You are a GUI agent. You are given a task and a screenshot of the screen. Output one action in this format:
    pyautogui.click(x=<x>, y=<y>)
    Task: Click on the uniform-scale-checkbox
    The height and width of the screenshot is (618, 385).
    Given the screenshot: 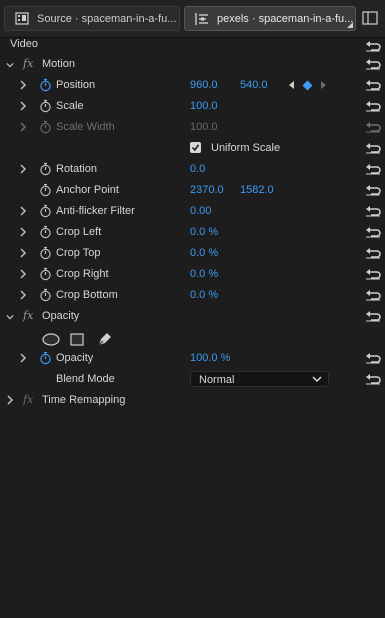 What is the action you would take?
    pyautogui.click(x=195, y=147)
    